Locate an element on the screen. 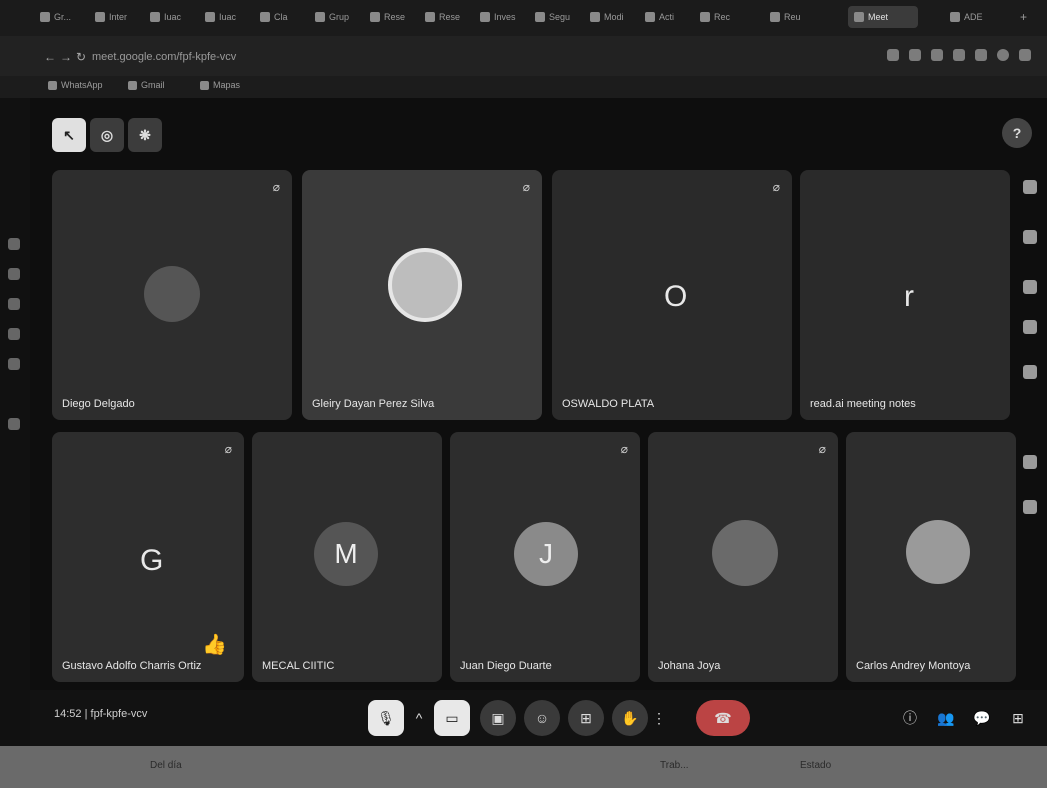  browser-tab: Inter is located at coordinates (115, 17).